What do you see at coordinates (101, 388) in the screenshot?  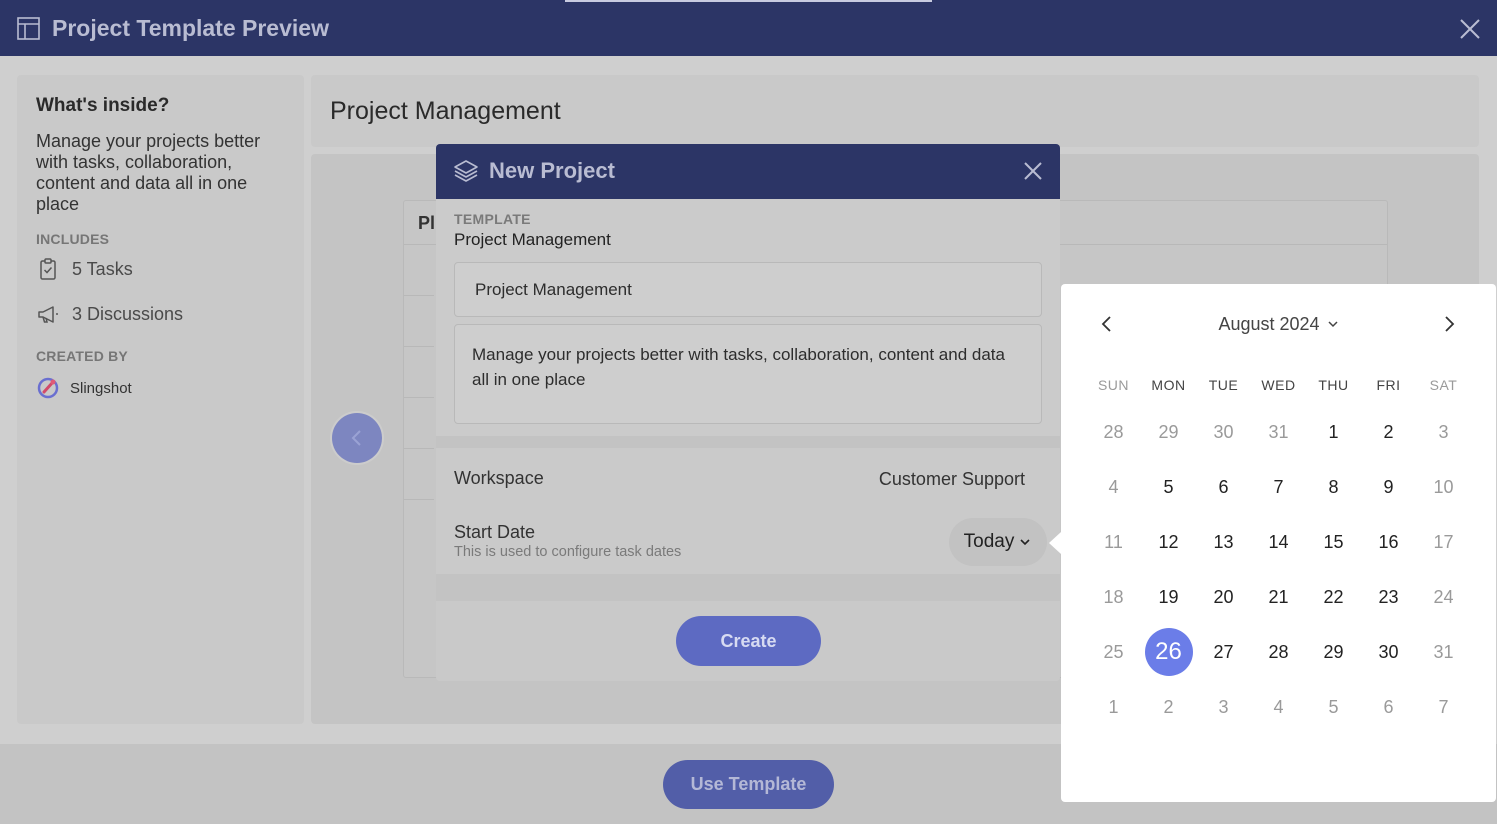 I see `creator-name: Slingshot` at bounding box center [101, 388].